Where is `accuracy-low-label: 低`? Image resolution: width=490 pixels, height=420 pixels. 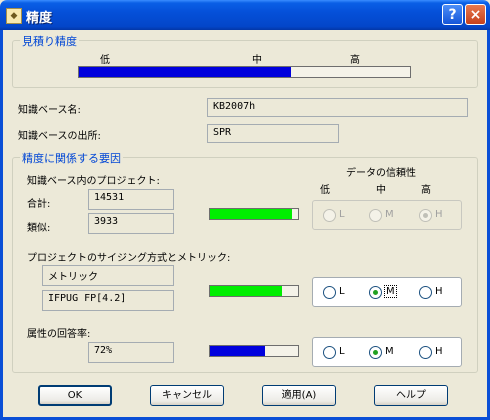 accuracy-low-label: 低 is located at coordinates (105, 60).